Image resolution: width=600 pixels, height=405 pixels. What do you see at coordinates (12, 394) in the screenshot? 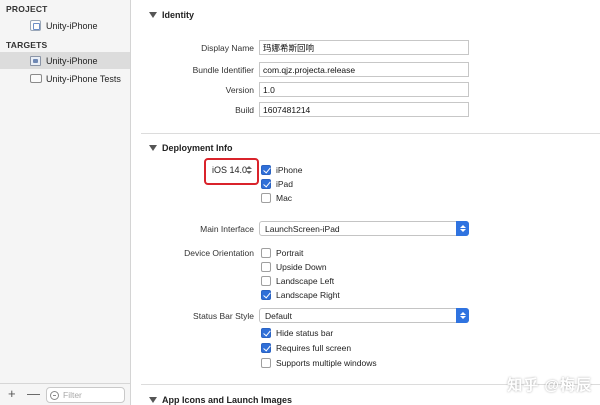
I see `add-target-button: +` at bounding box center [12, 394].